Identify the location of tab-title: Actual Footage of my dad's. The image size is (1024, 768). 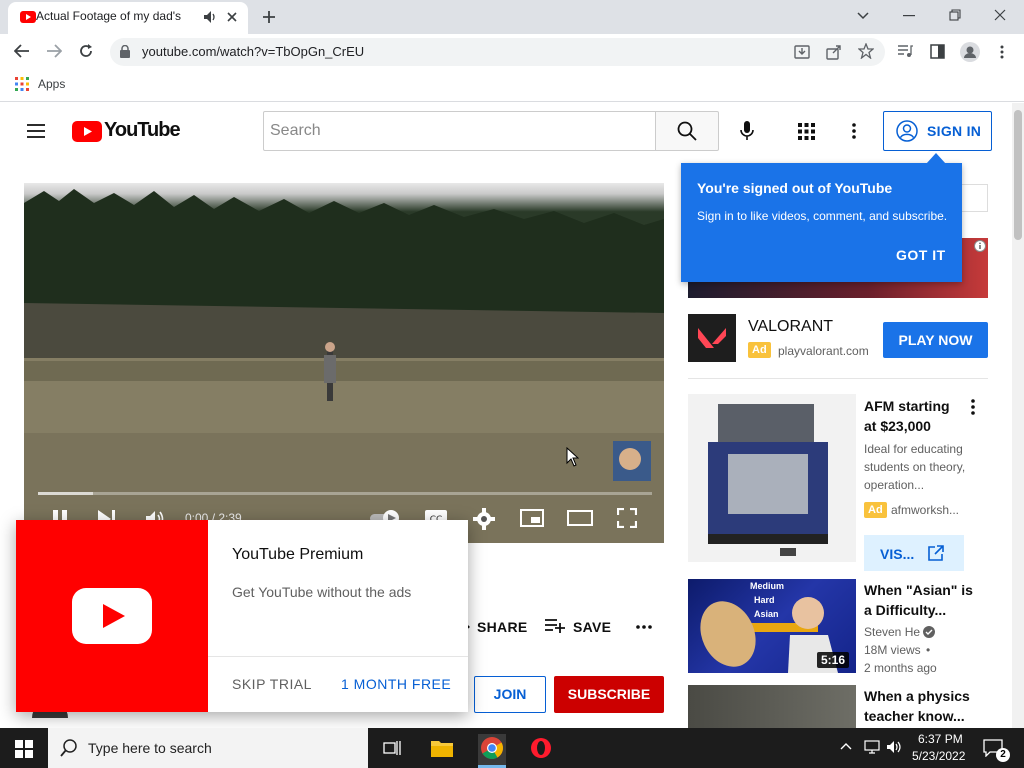
(109, 16).